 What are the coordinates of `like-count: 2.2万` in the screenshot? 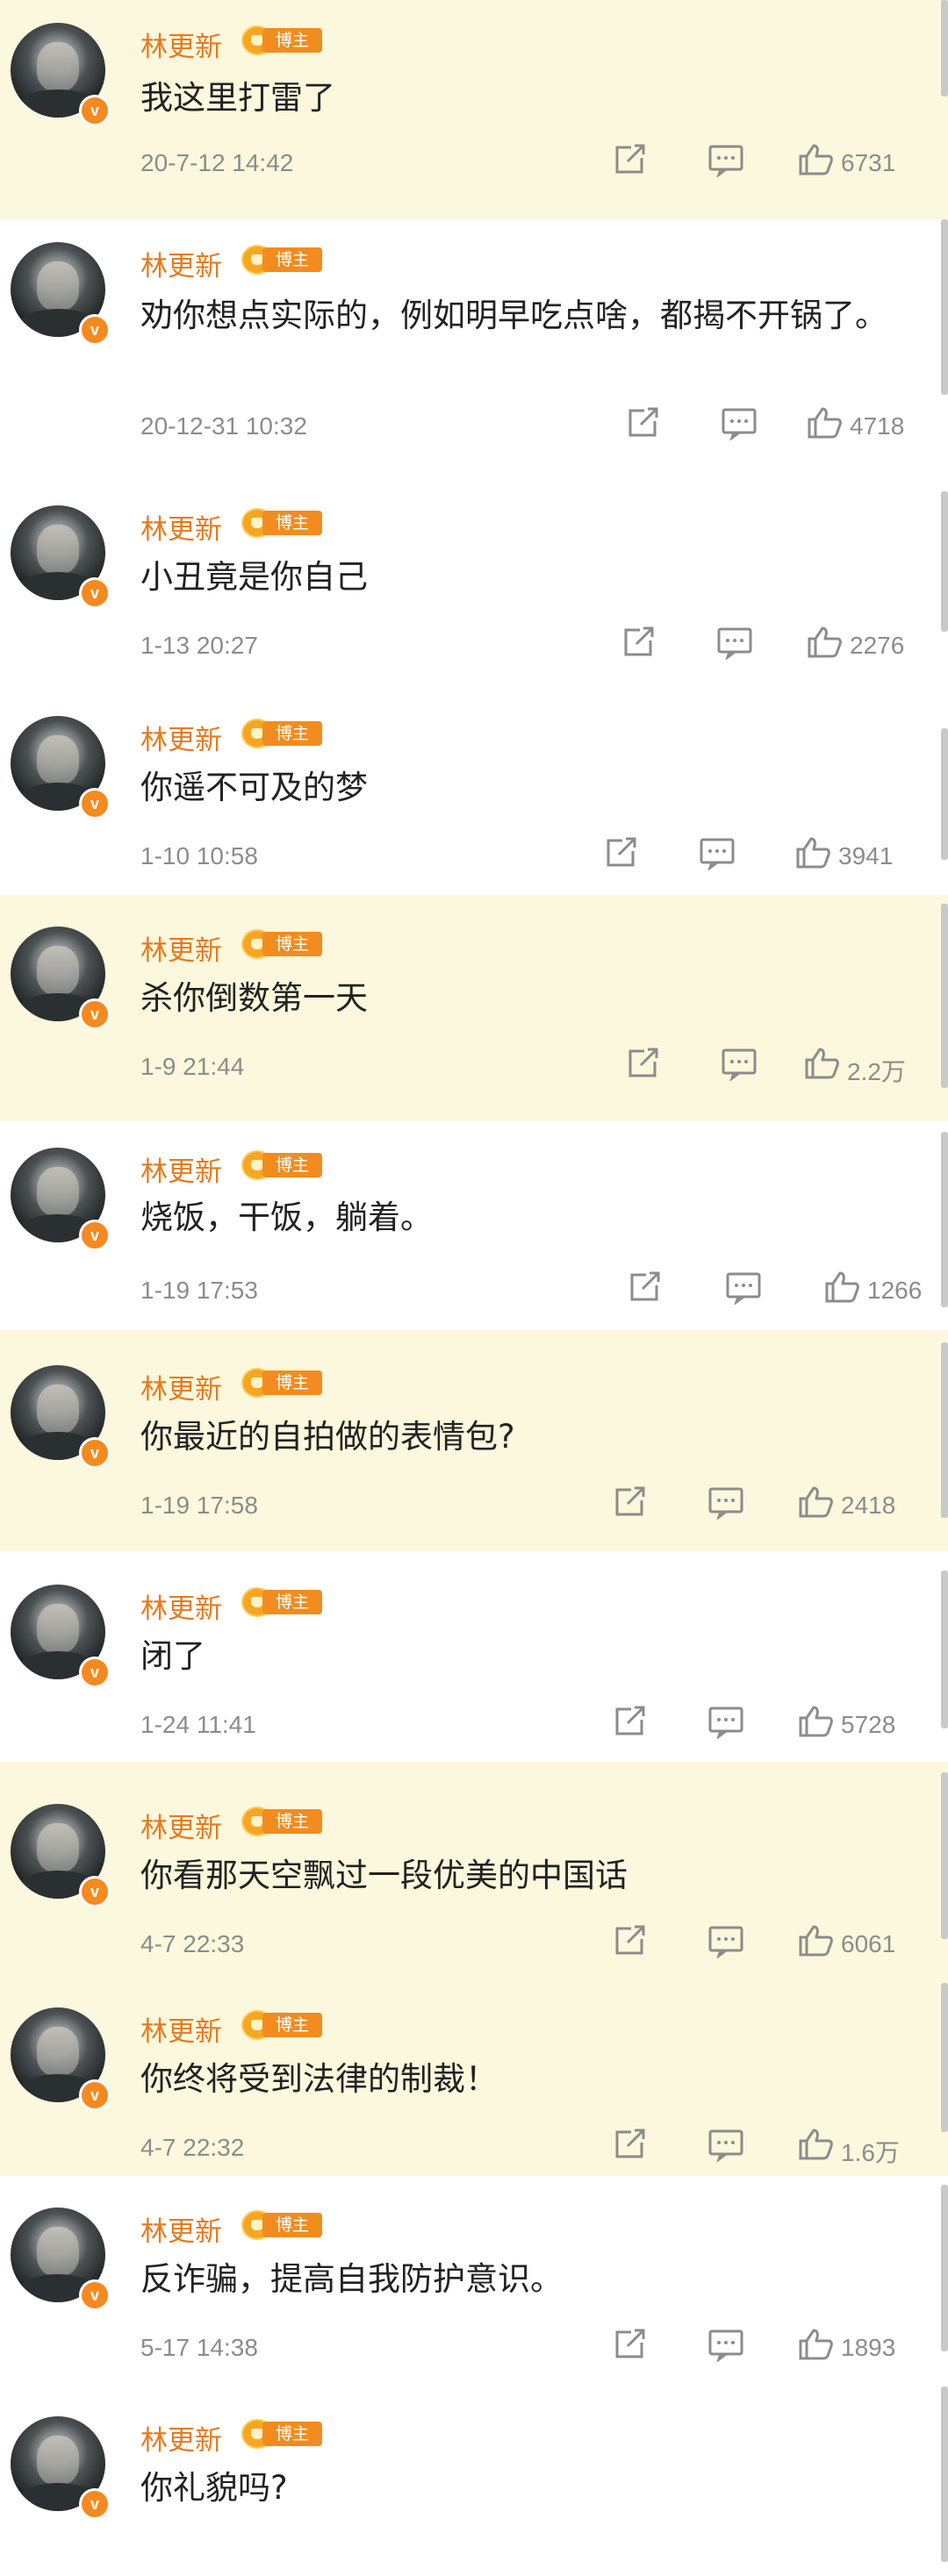 It's located at (876, 1071).